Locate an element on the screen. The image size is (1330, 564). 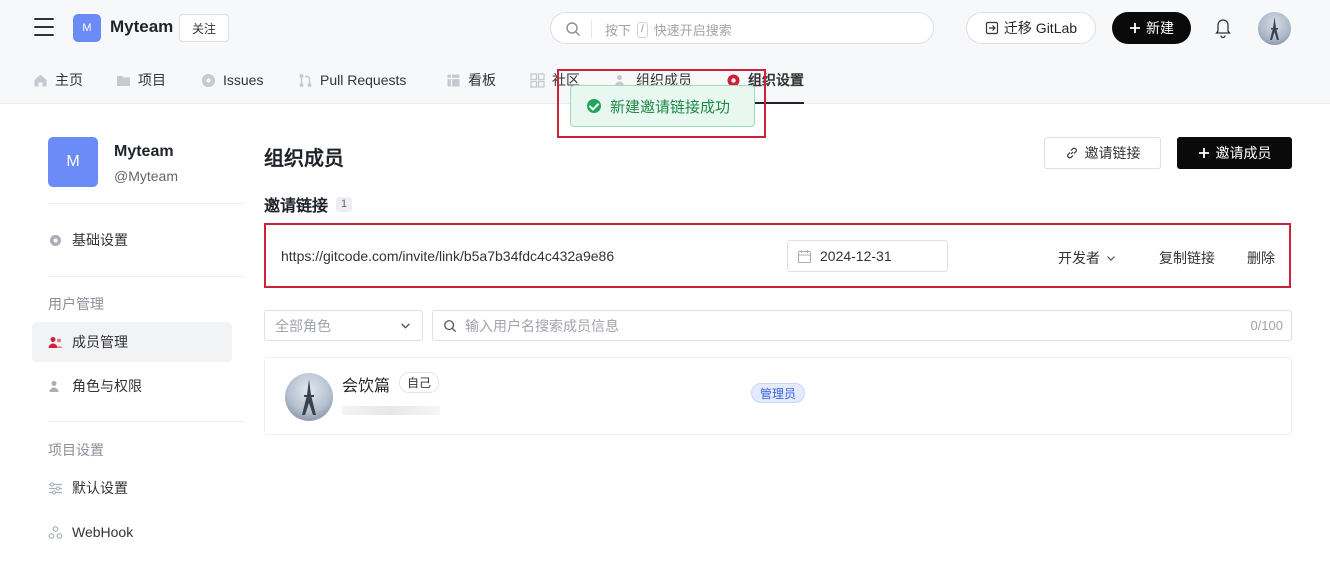
follow-button: 关注 is located at coordinates (204, 28).